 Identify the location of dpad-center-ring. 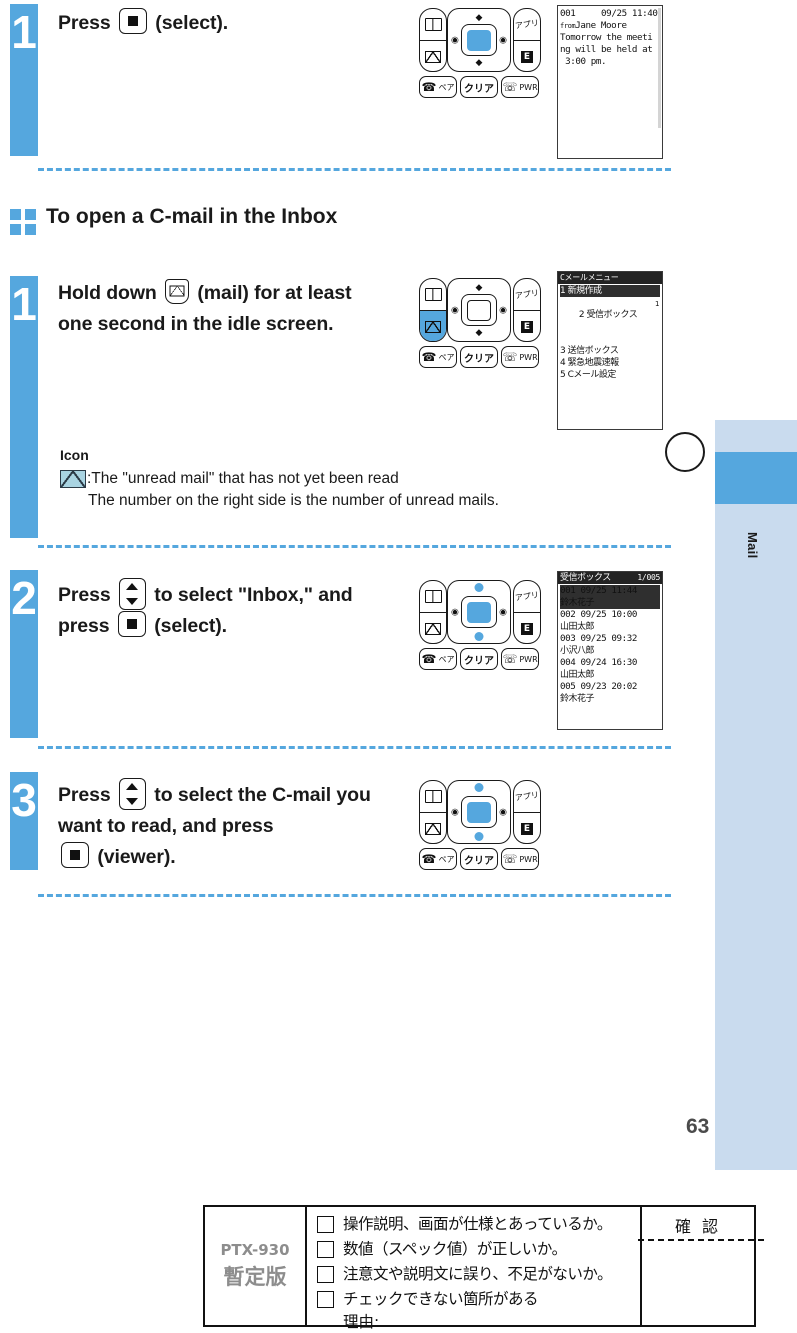
(479, 40).